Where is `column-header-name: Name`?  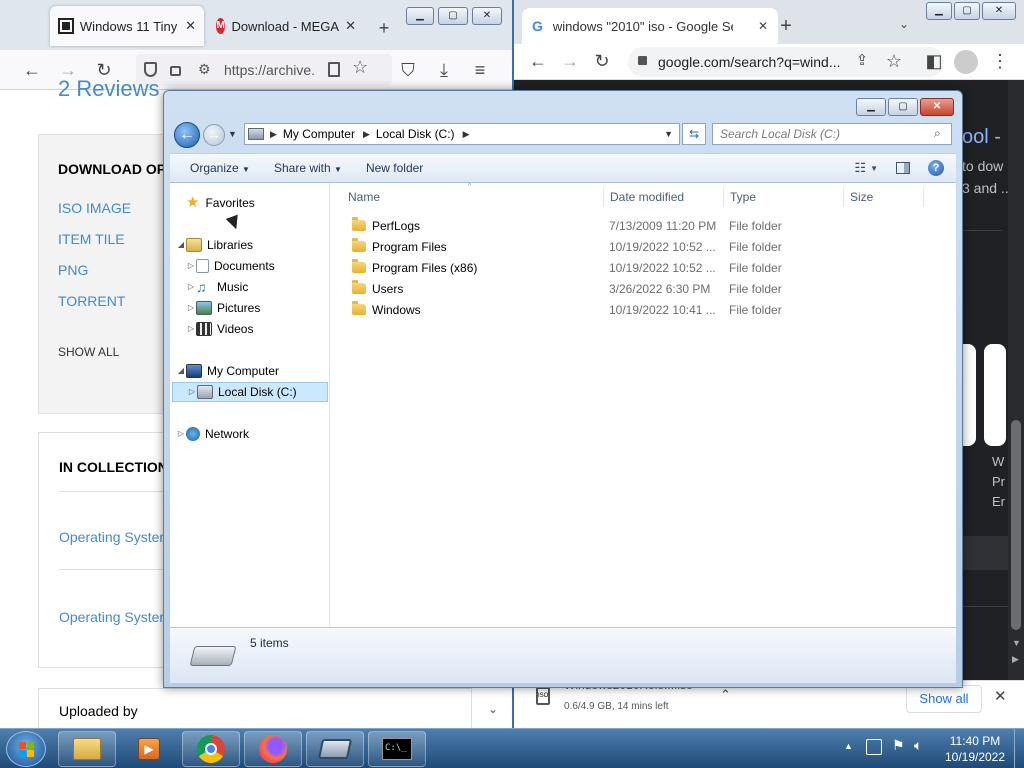 column-header-name: Name is located at coordinates (473, 197).